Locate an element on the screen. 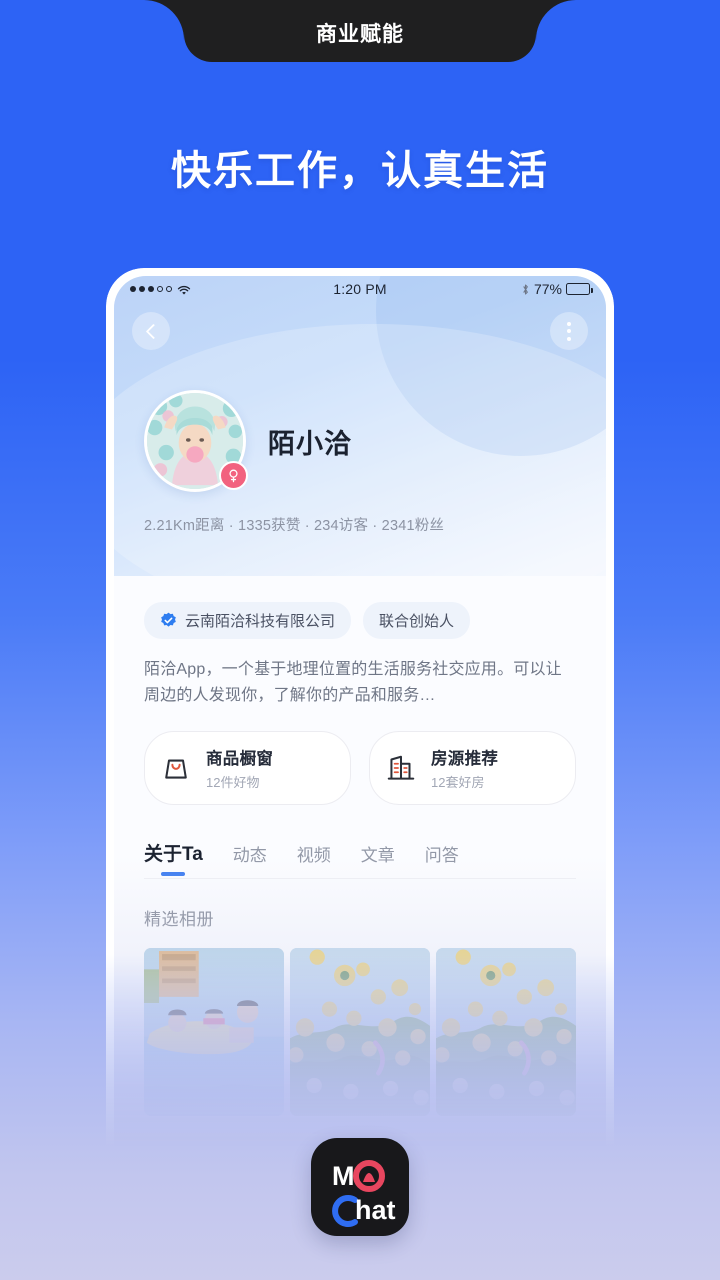 The image size is (720, 1280). tab-qa: 问答 is located at coordinates (442, 859).